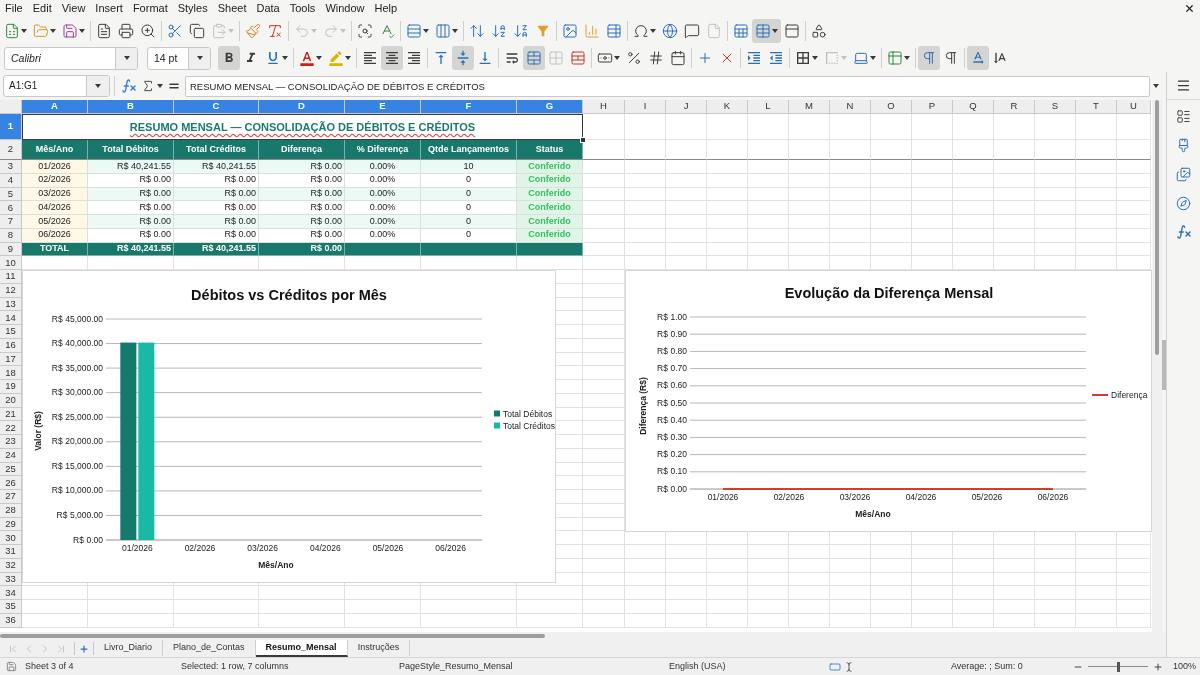  Describe the element at coordinates (1014, 107) in the screenshot. I see `column-header: R` at that location.